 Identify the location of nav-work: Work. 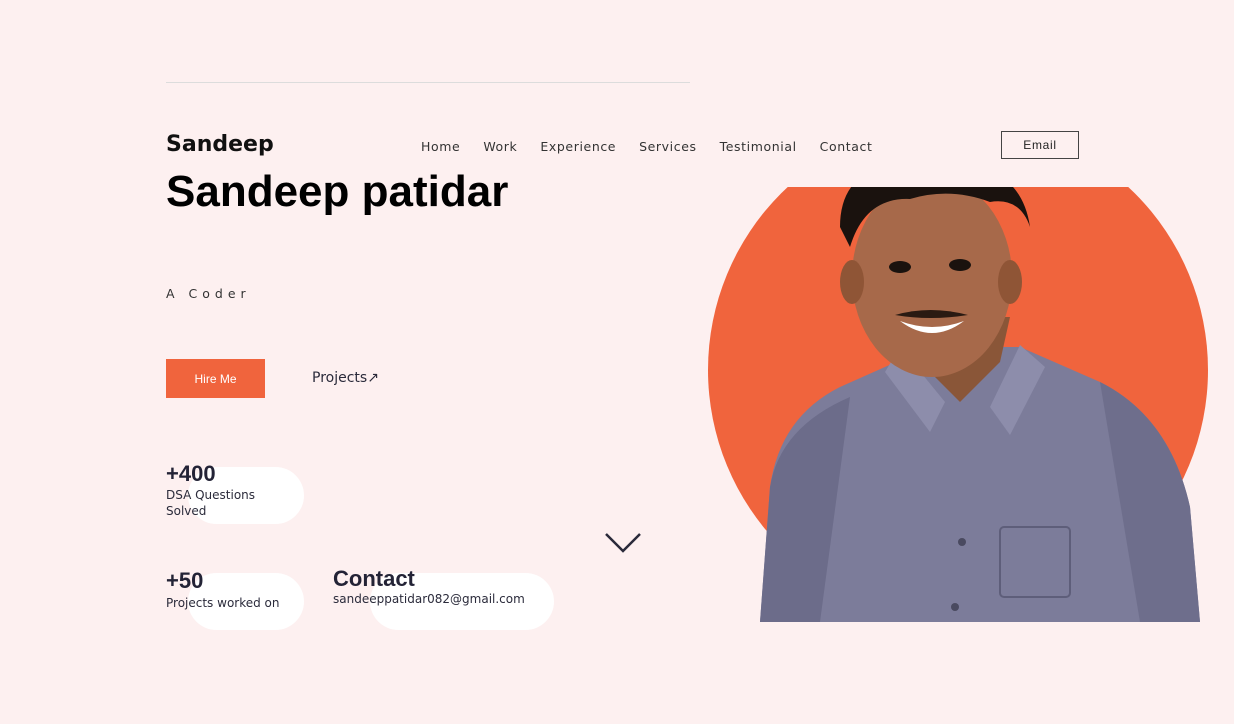
(500, 146).